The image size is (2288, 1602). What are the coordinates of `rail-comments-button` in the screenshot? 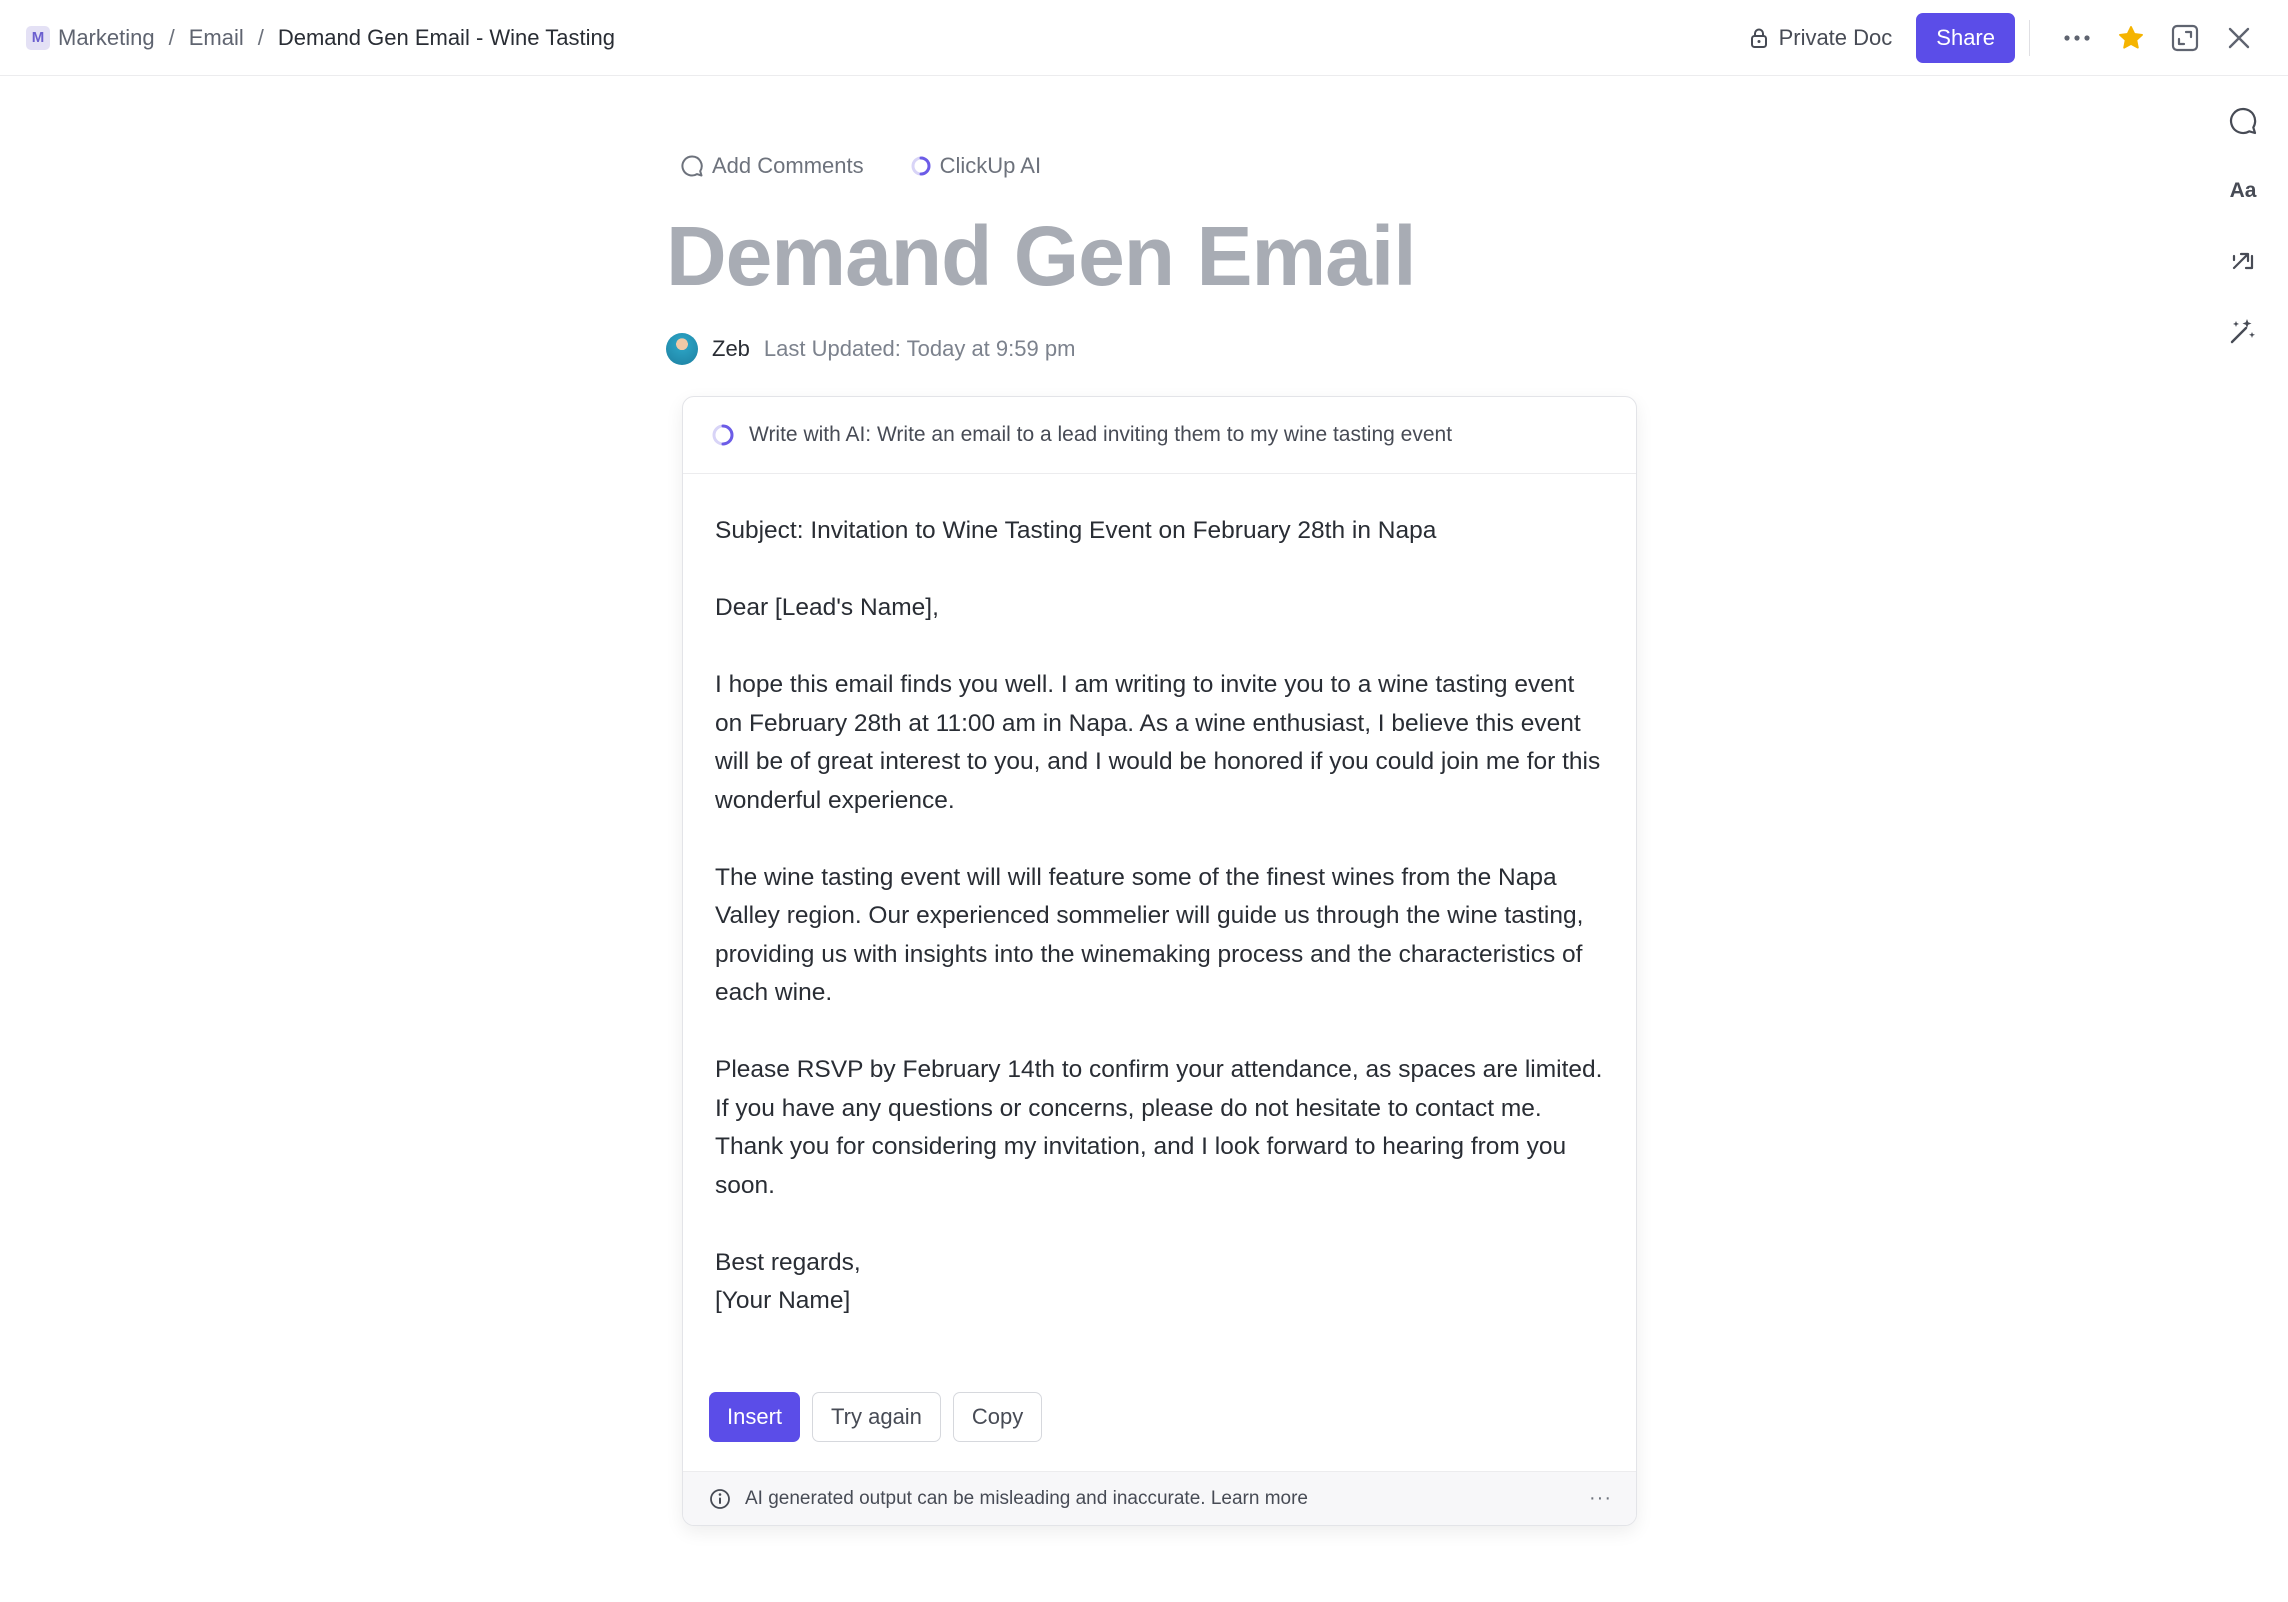 It's located at (2243, 121).